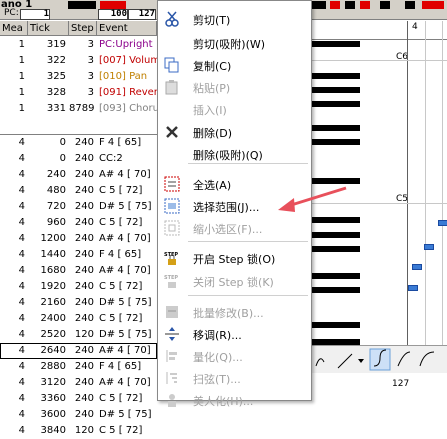 Image resolution: width=447 pixels, height=439 pixels. What do you see at coordinates (82, 108) in the screenshot?
I see `cell-step: 8789` at bounding box center [82, 108].